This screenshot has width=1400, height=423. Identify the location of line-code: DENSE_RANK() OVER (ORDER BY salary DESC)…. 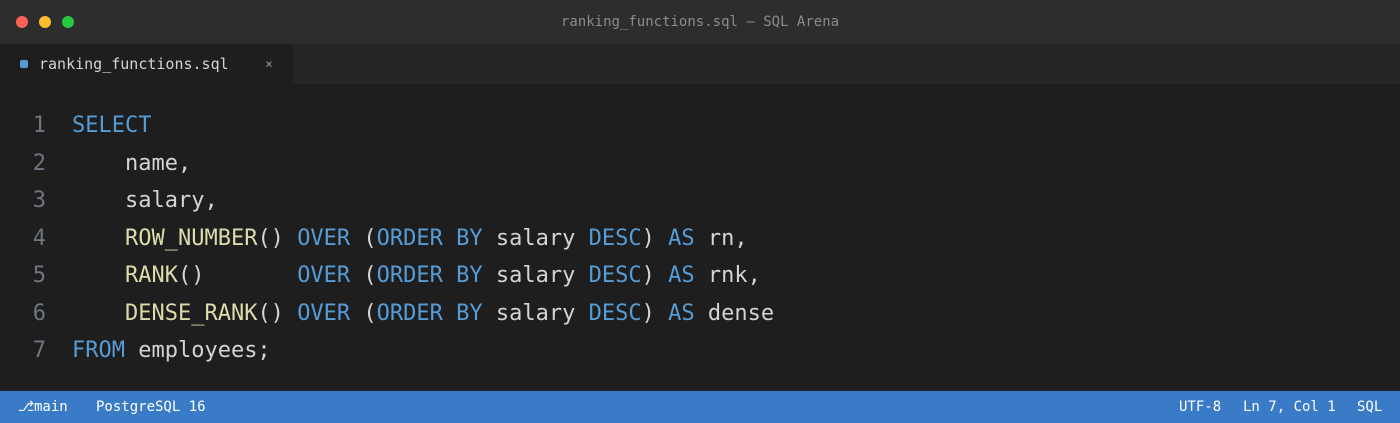
(423, 313).